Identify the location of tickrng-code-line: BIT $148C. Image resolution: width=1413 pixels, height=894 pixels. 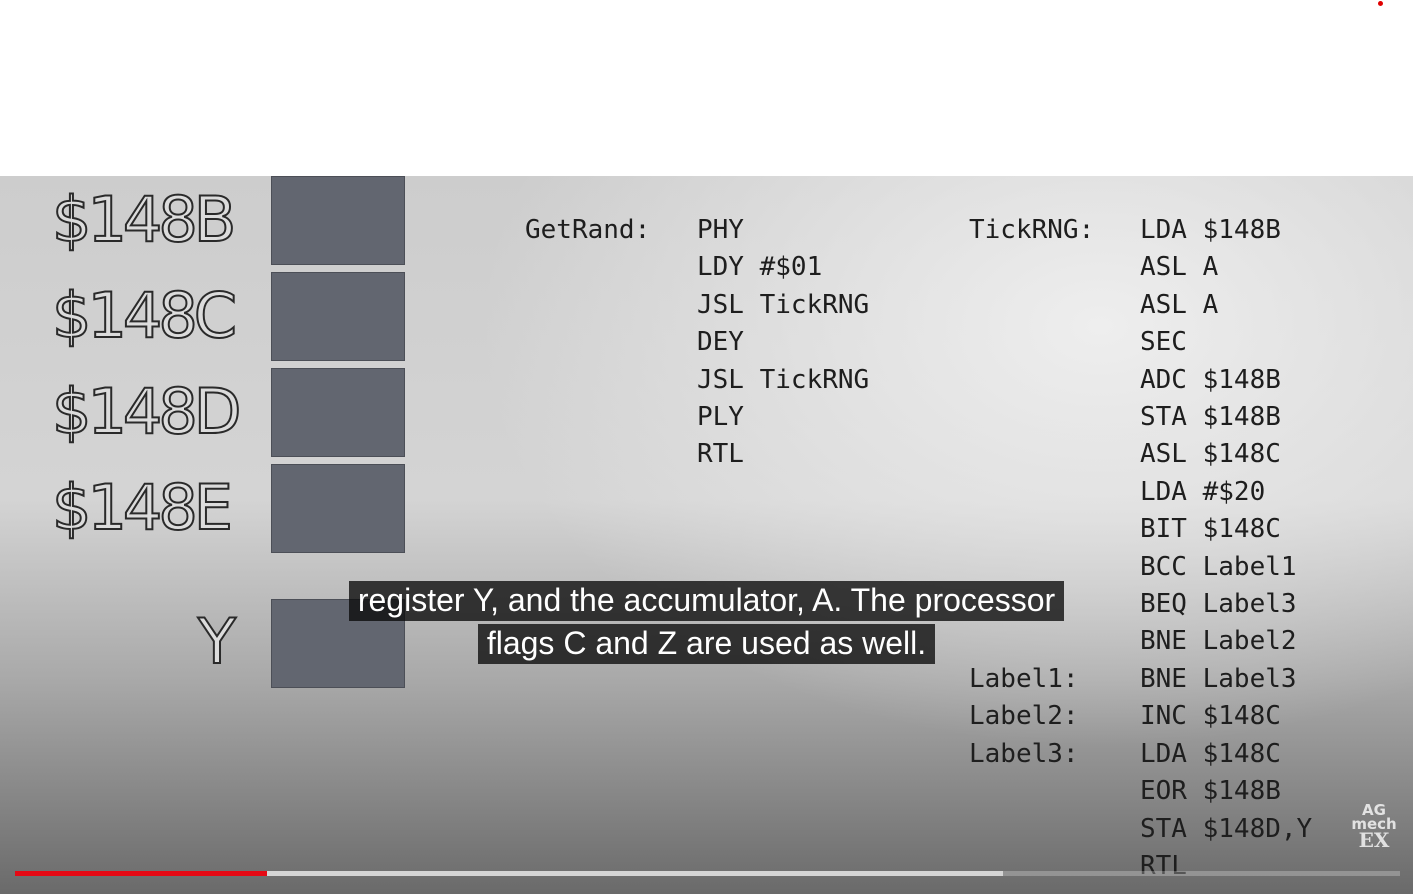
(1210, 529).